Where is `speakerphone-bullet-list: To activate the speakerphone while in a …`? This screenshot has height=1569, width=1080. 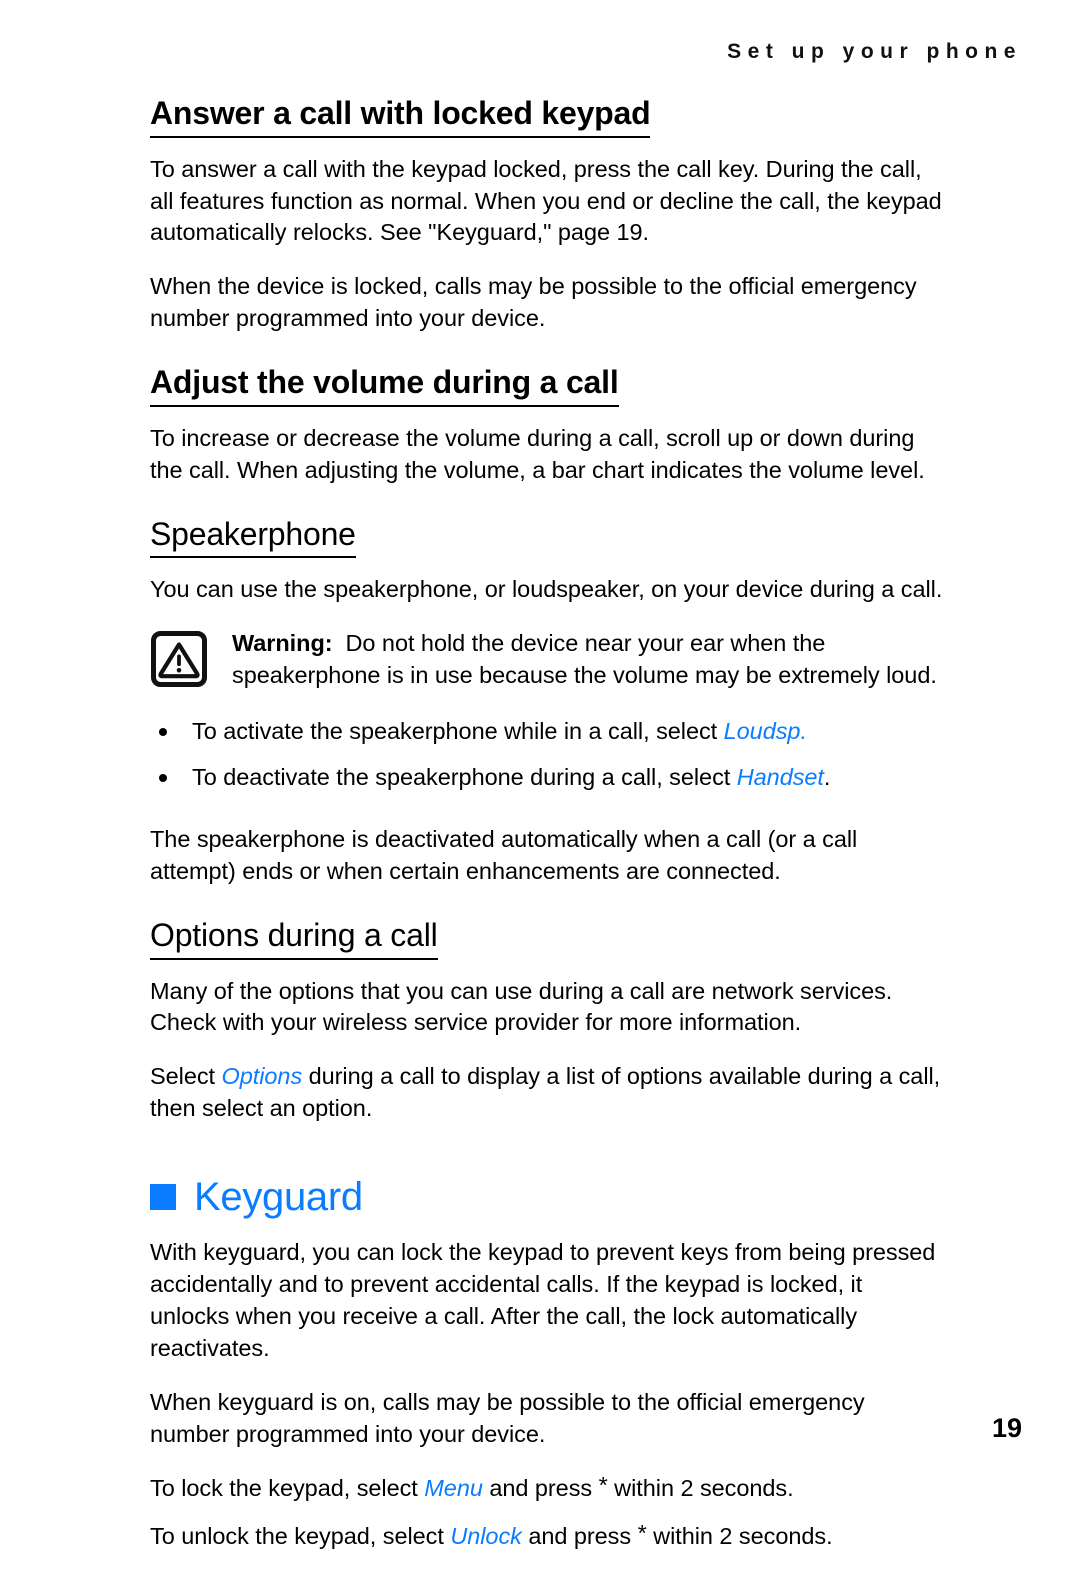 speakerphone-bullet-list: To activate the speakerphone while in a … is located at coordinates (547, 755).